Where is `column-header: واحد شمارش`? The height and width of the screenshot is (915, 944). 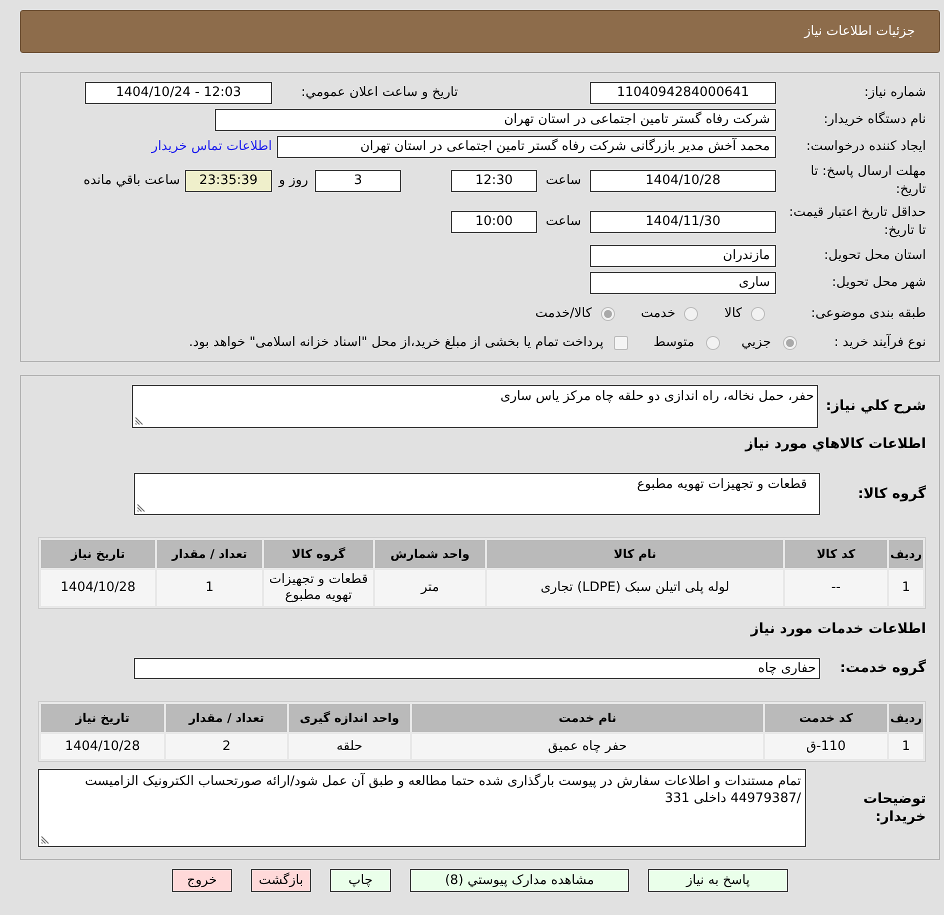
column-header: واحد شمارش is located at coordinates (430, 554).